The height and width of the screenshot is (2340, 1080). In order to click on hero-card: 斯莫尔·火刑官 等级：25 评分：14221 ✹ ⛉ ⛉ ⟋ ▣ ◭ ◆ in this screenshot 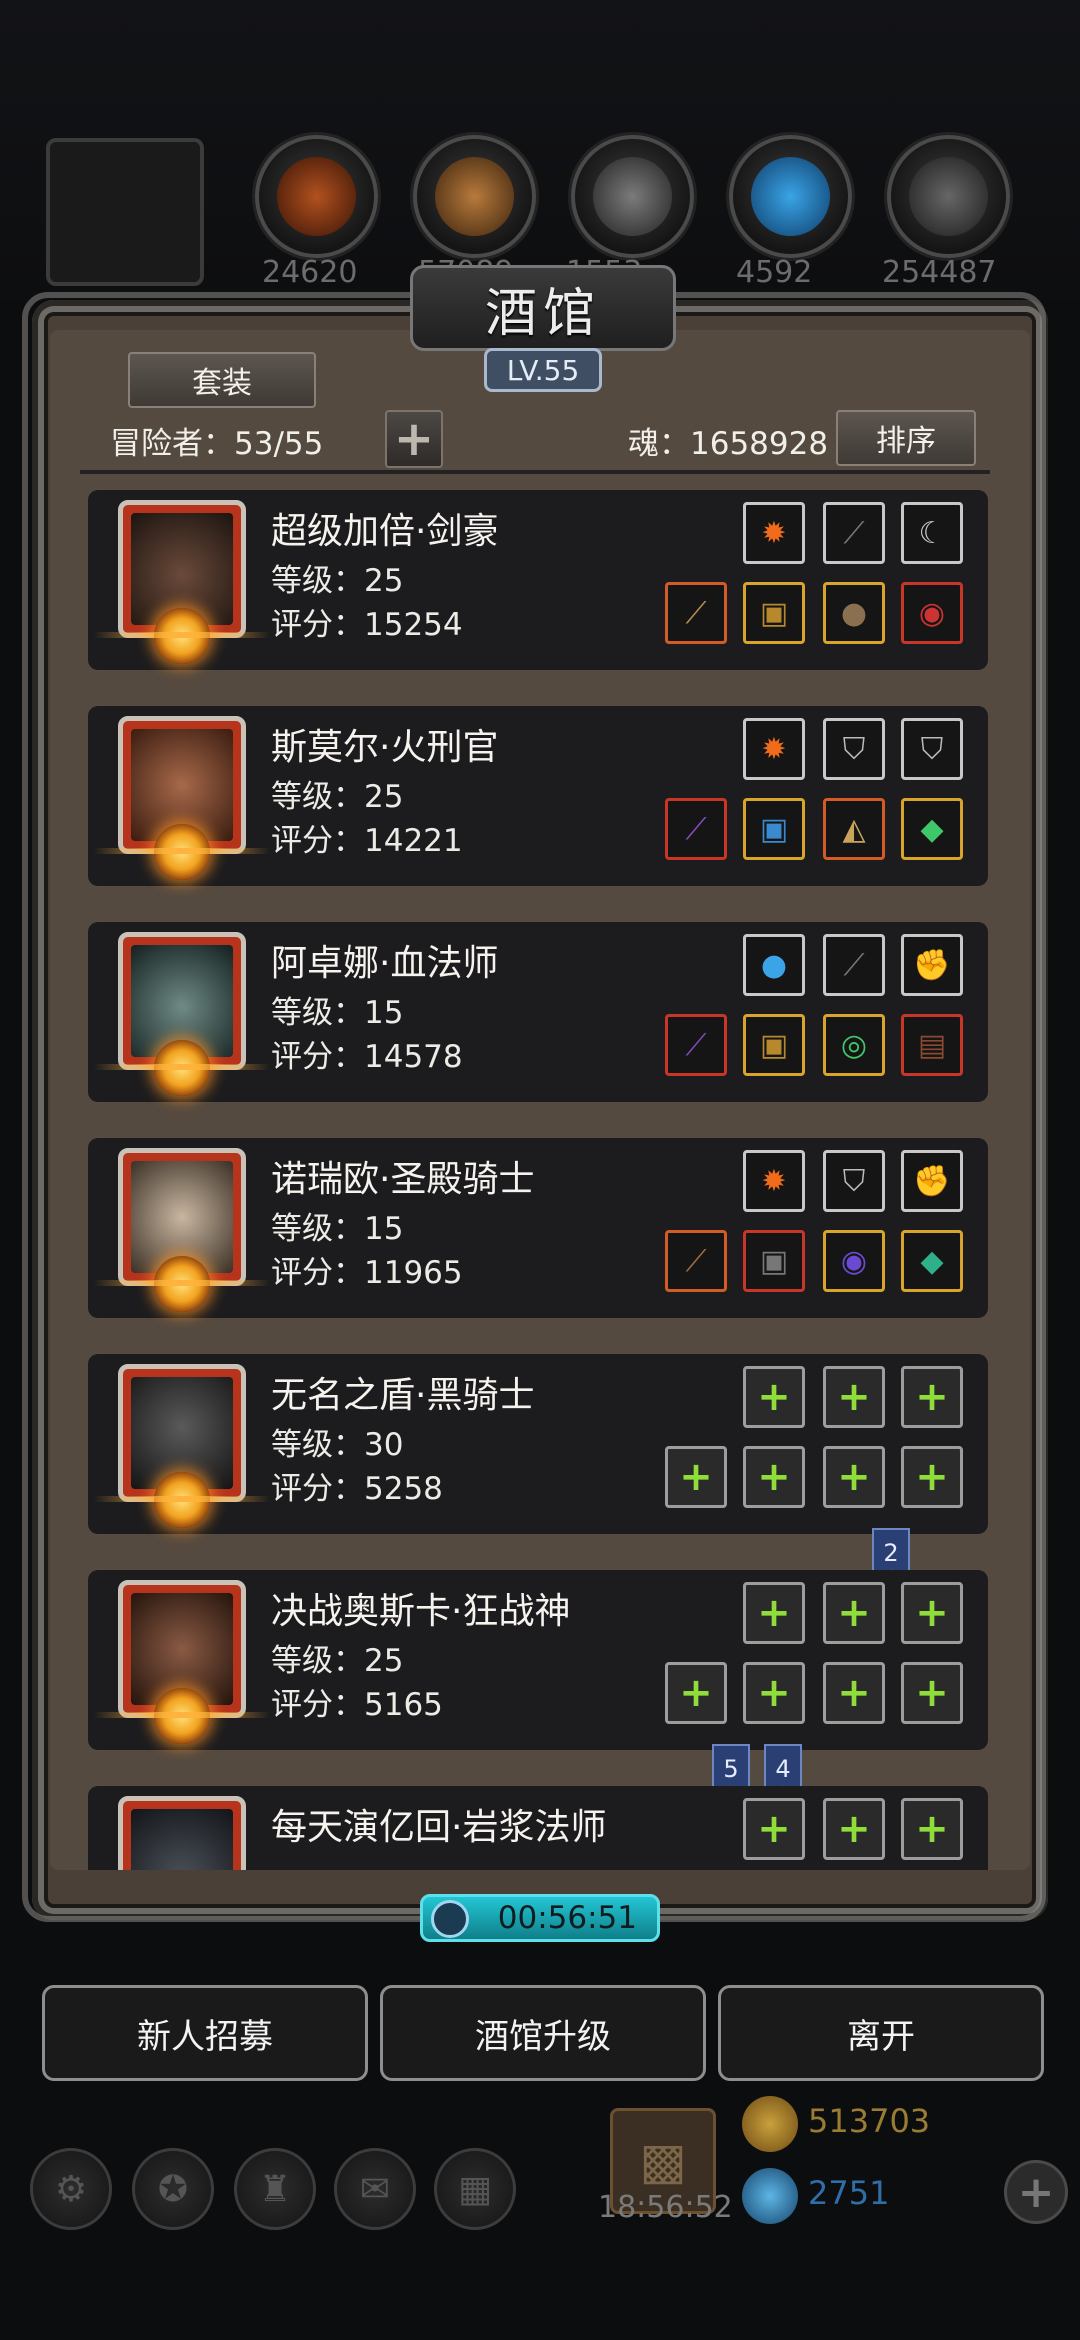, I will do `click(538, 796)`.